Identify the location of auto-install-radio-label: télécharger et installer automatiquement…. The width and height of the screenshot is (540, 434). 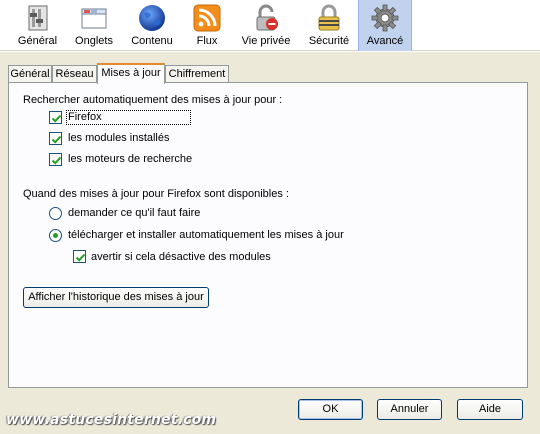
(206, 235).